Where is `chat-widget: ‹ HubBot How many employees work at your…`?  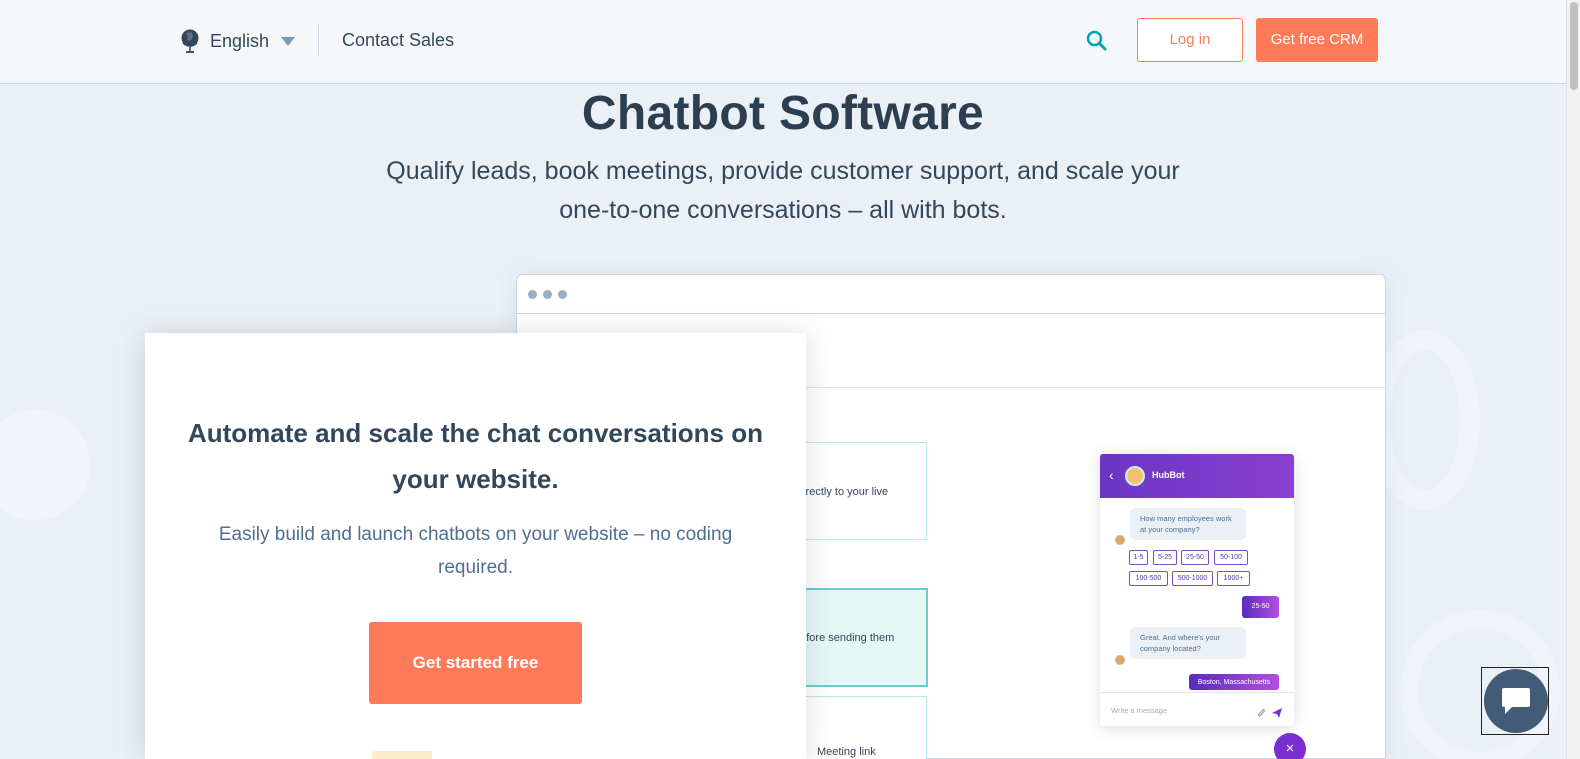
chat-widget: ‹ HubBot How many employees work at your… is located at coordinates (1197, 590).